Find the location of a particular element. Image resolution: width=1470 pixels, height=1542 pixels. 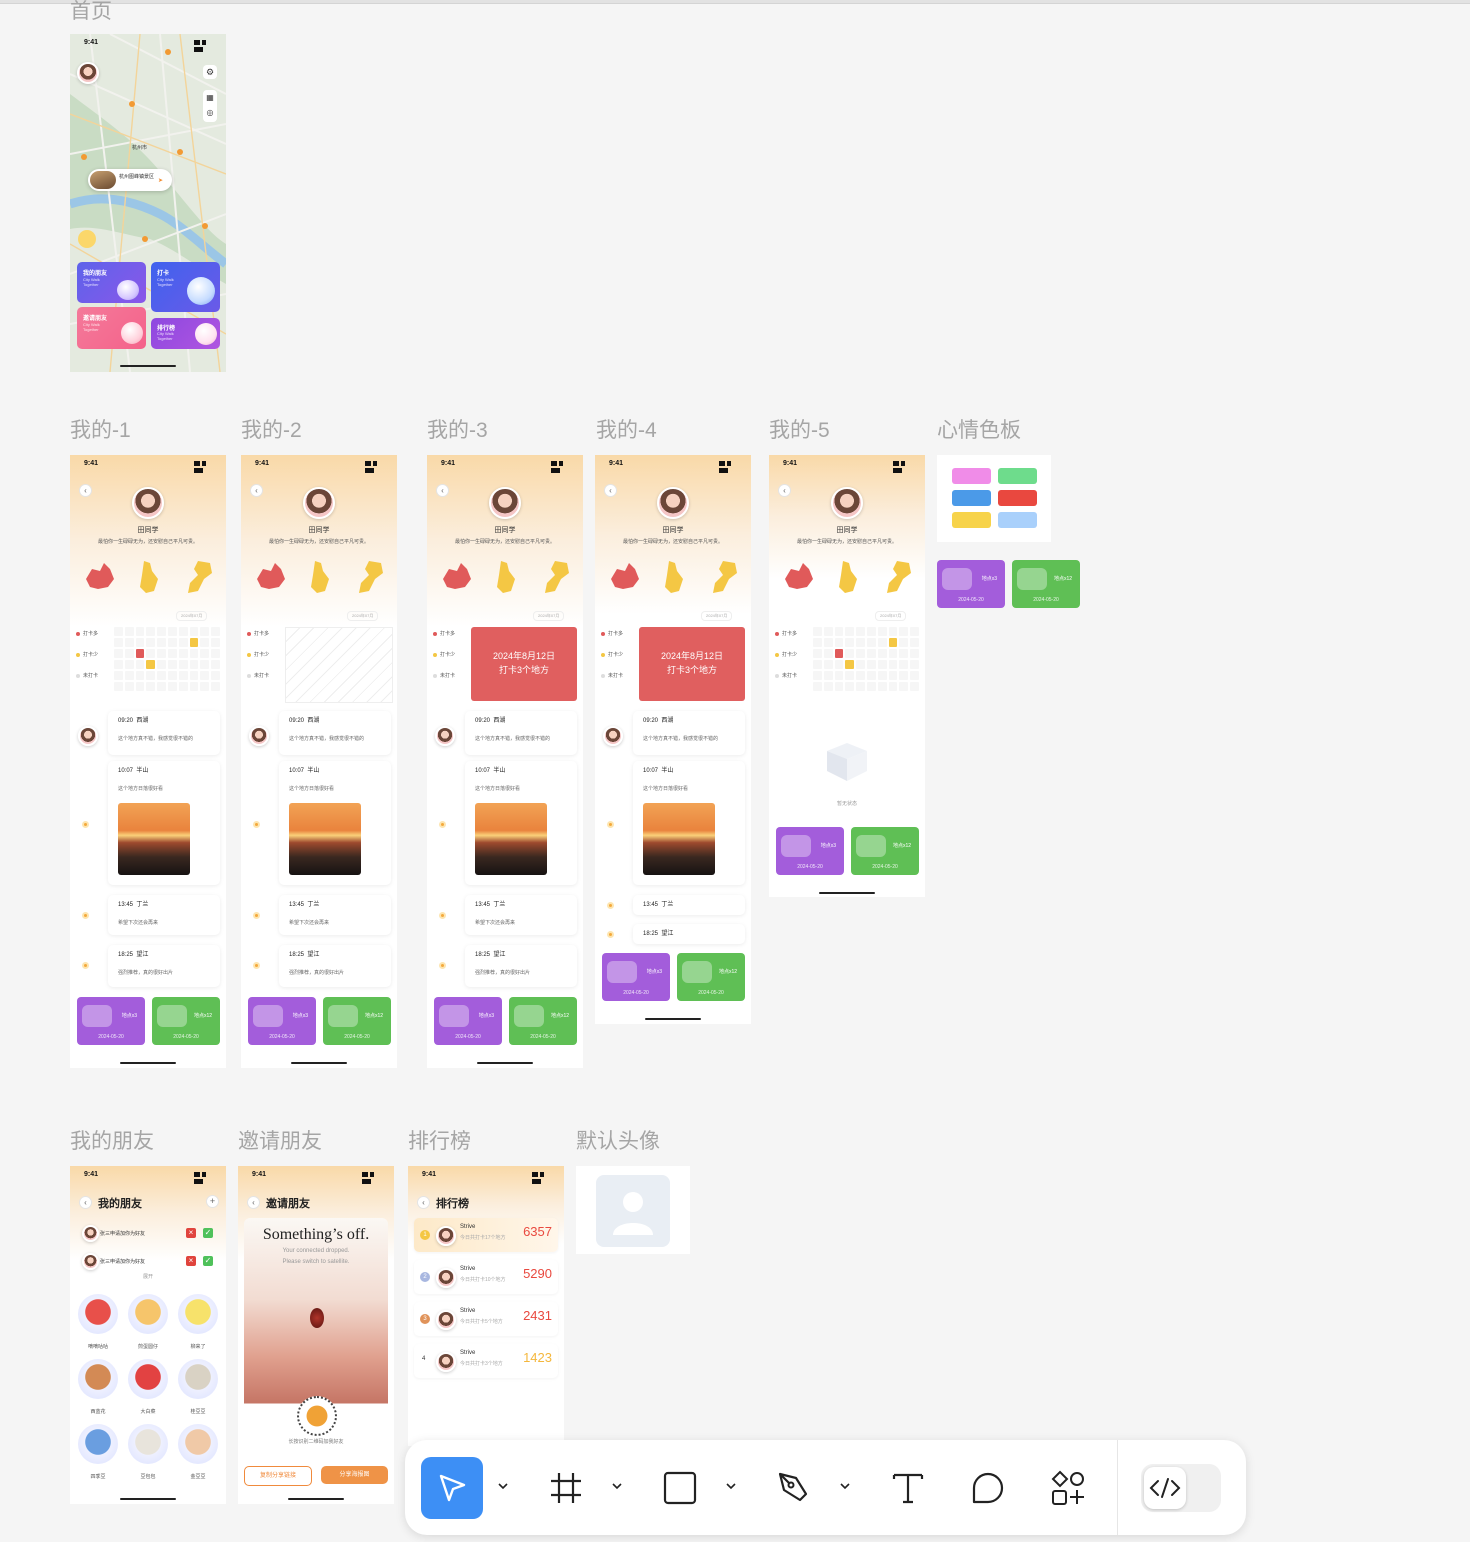

navigate-icon: ➤ is located at coordinates (160, 180).